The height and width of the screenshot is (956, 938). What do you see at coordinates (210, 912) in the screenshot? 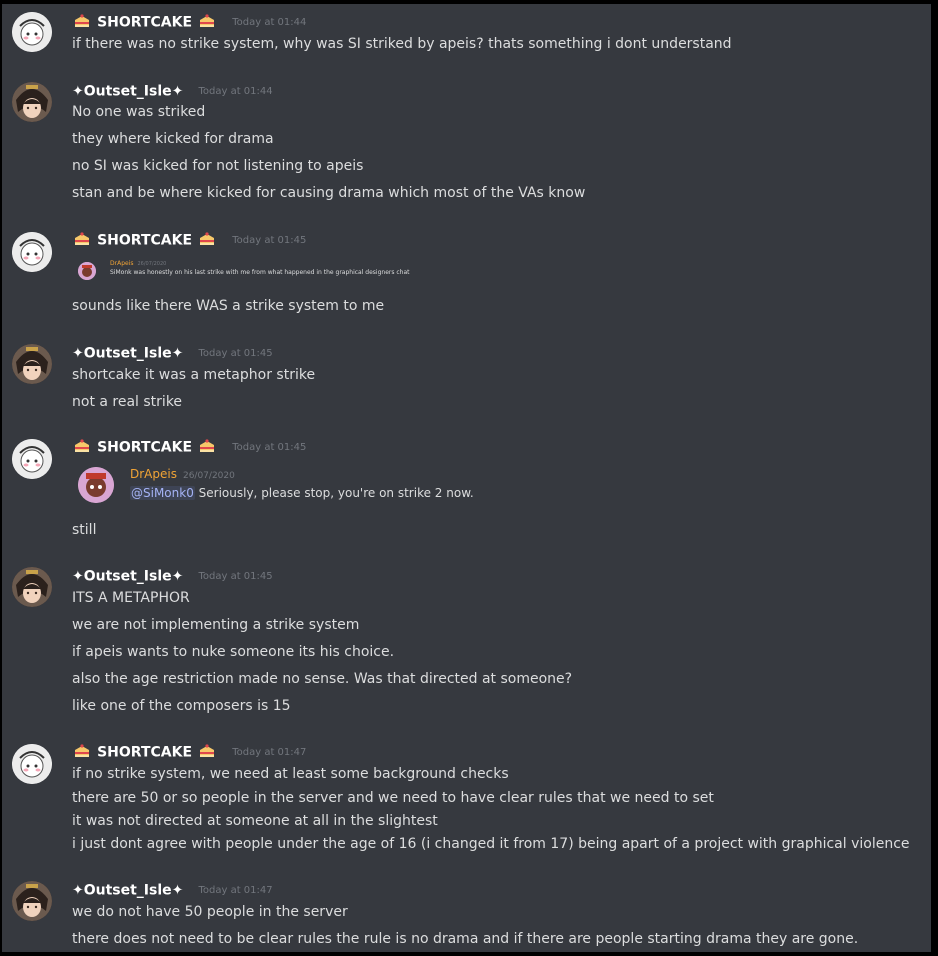
I see `message-text: we do not have 50 people in the server` at bounding box center [210, 912].